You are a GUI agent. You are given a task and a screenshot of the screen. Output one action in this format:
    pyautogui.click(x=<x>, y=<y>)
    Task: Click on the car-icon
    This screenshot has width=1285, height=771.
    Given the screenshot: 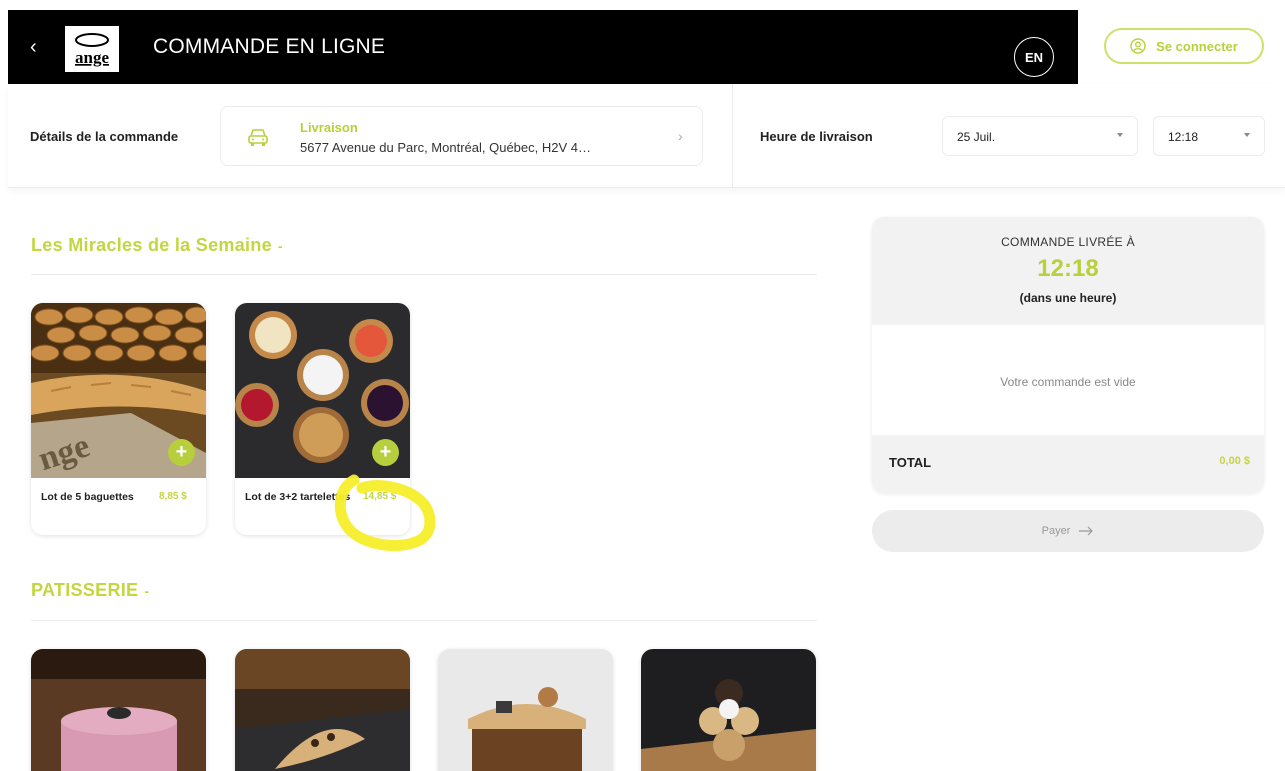 What is the action you would take?
    pyautogui.click(x=258, y=137)
    